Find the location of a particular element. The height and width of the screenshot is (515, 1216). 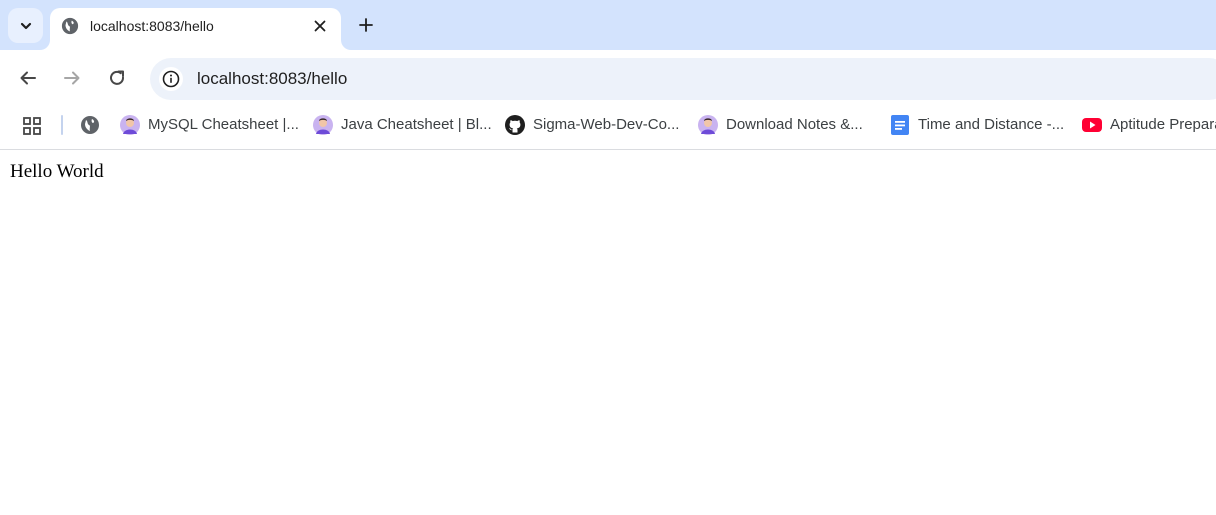

tab-close-button is located at coordinates (320, 26).